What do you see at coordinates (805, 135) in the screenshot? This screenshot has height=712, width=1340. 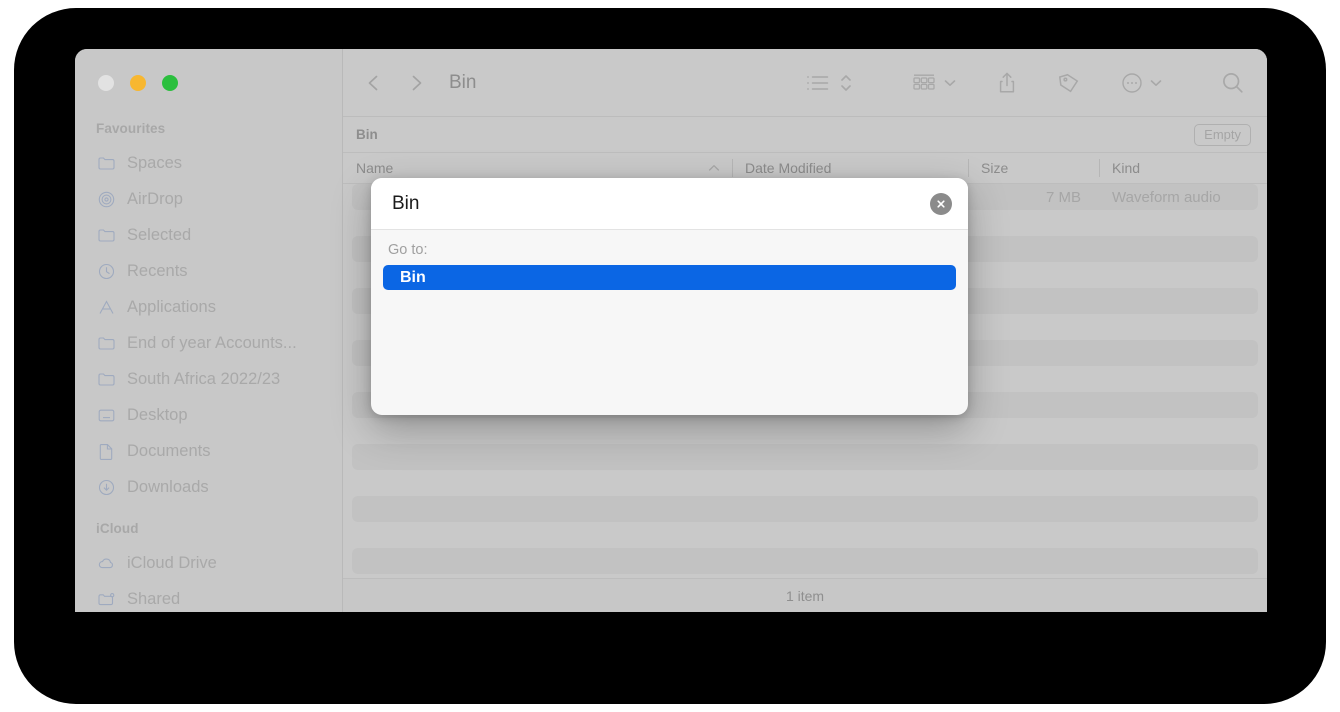 I see `path-bar: Bin Empty` at bounding box center [805, 135].